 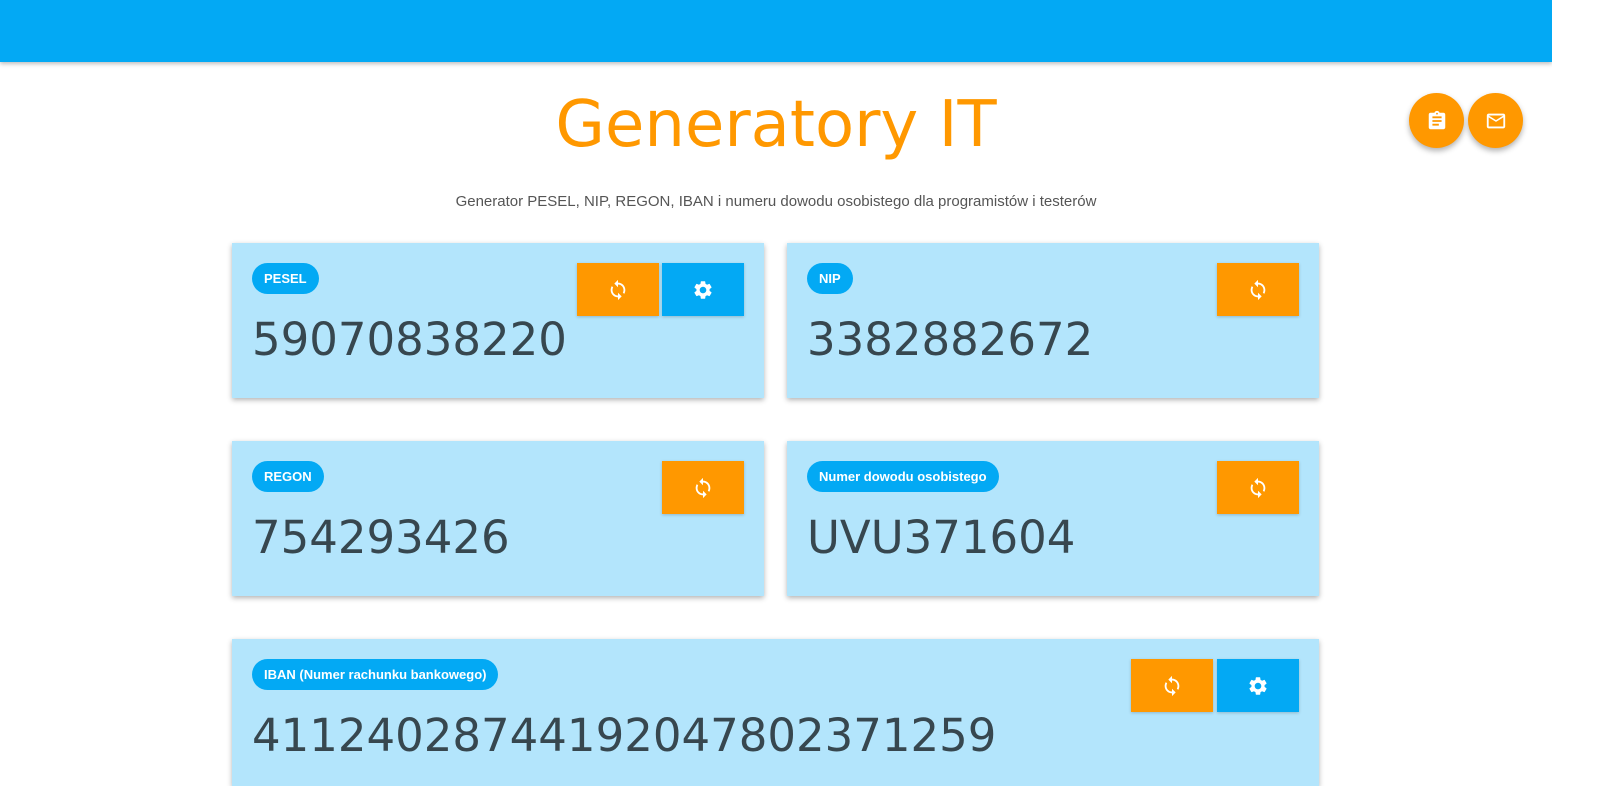 I want to click on iban-value: 41124028744192047802371259, so click(x=624, y=735).